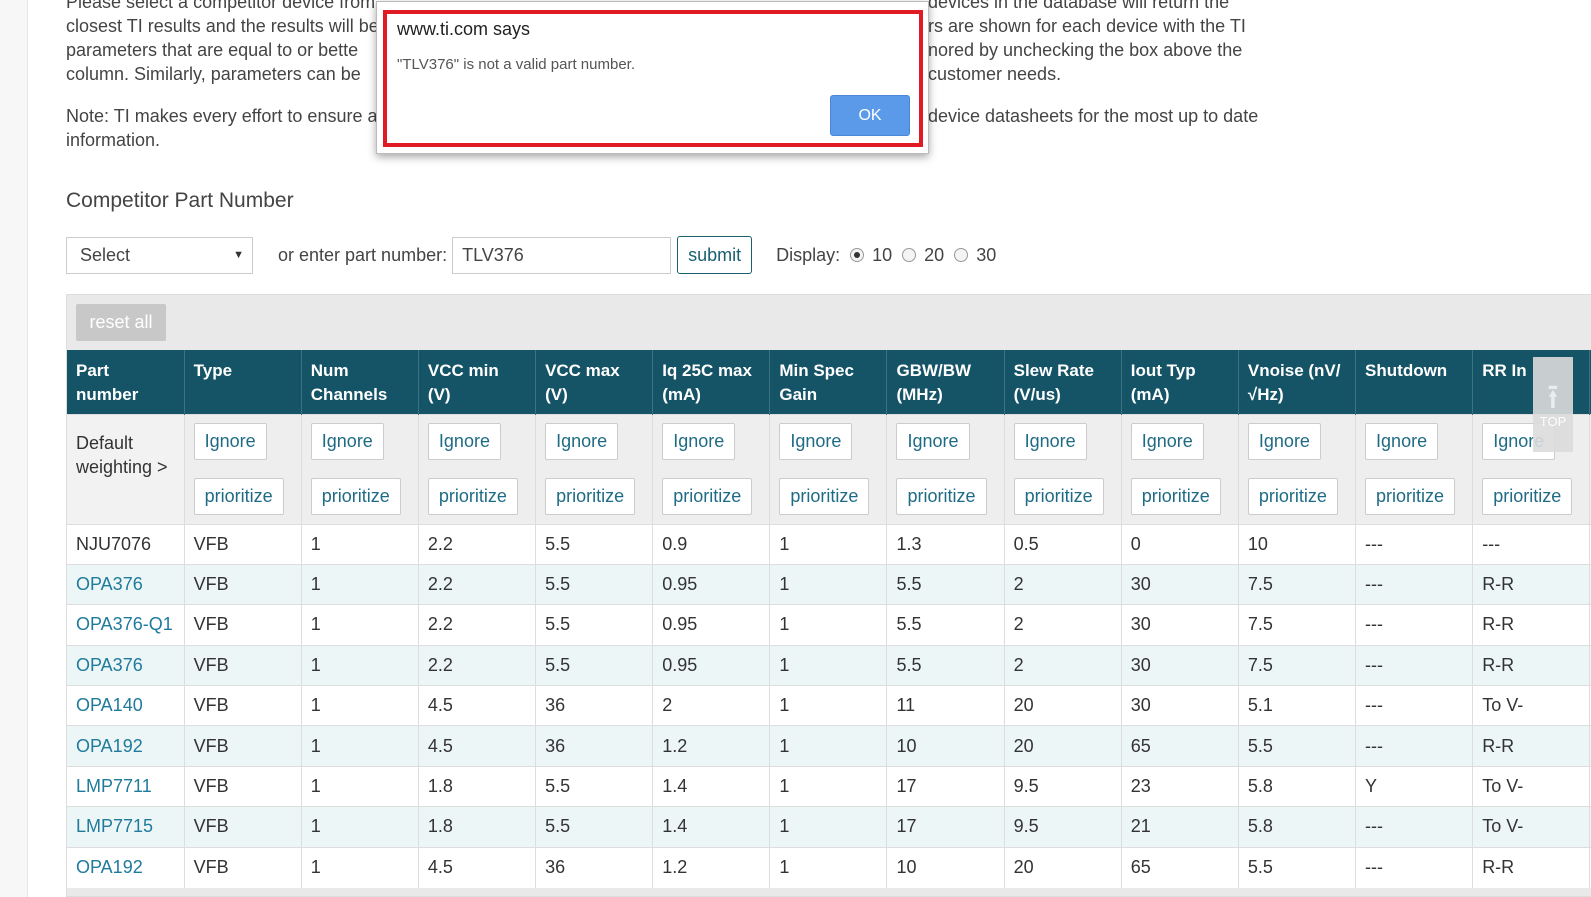  What do you see at coordinates (126, 625) in the screenshot?
I see `part-number-link: OPA376-Q1` at bounding box center [126, 625].